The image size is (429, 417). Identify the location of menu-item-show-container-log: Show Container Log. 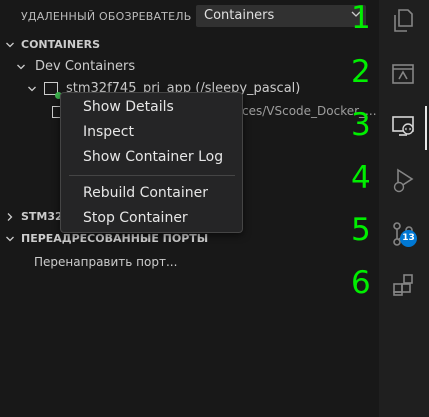
(151, 157).